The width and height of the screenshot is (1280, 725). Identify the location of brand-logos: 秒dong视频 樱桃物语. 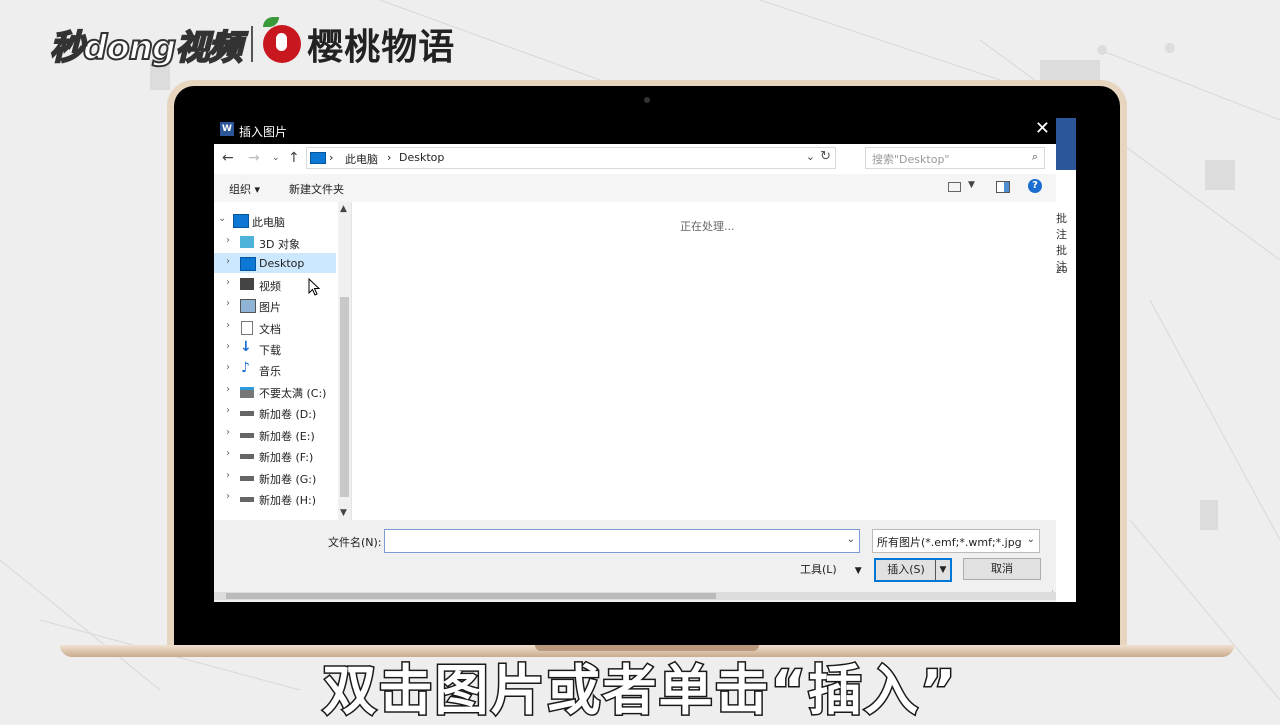
(252, 43).